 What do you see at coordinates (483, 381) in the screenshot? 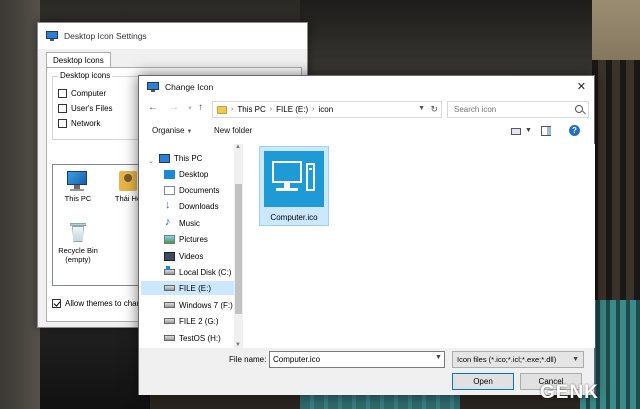
I see `open-button: Open` at bounding box center [483, 381].